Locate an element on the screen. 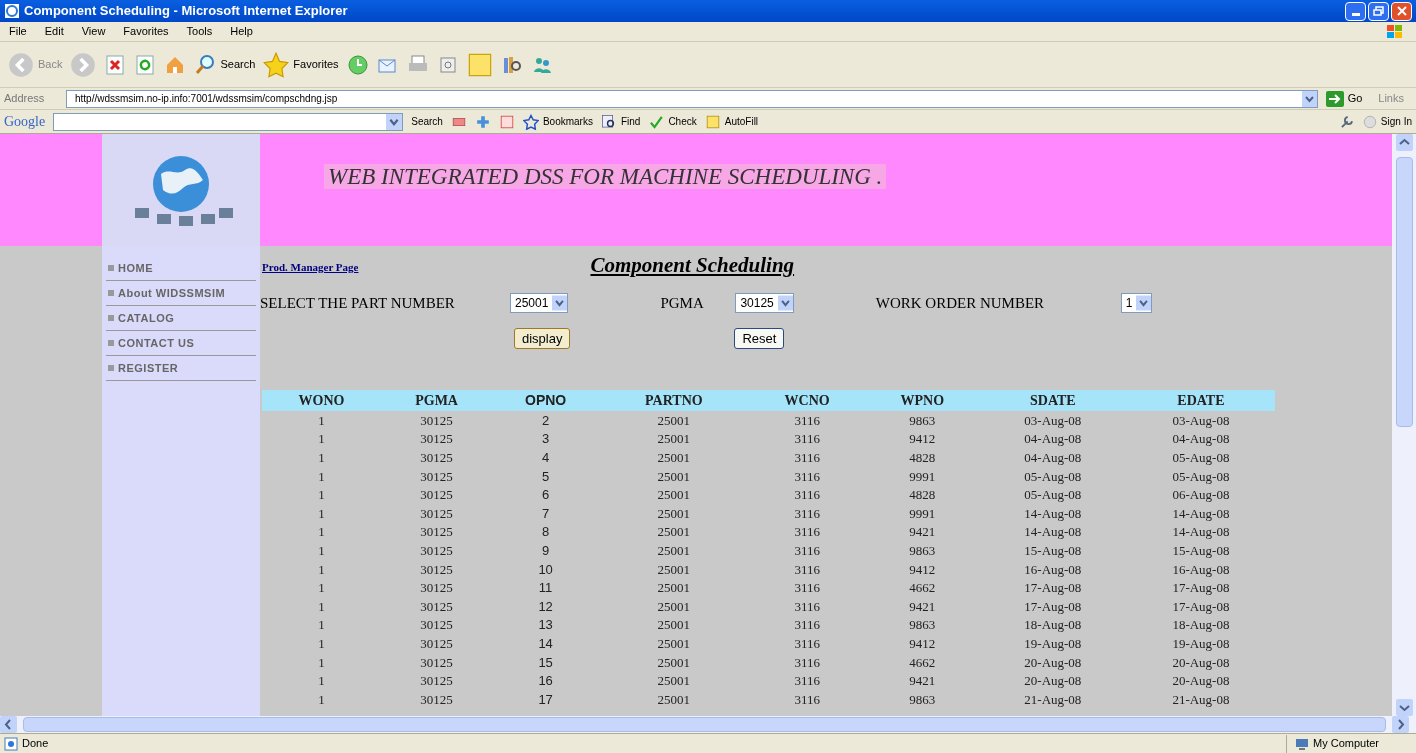 The width and height of the screenshot is (1416, 753). table-cell-text: 9421 is located at coordinates (922, 681).